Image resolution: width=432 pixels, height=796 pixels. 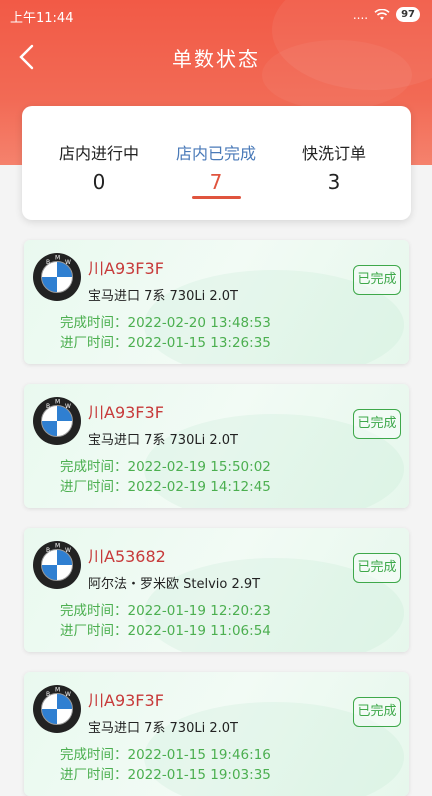 I want to click on tab-completed: 店内已完成 7, so click(x=216, y=167).